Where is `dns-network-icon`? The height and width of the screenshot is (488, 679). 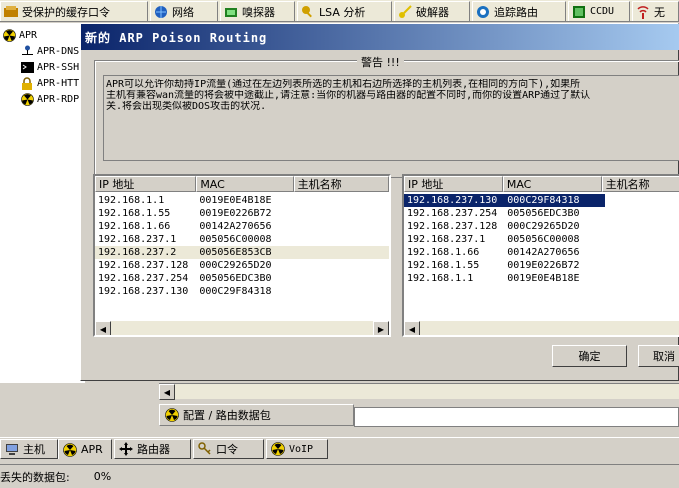
dns-network-icon is located at coordinates (27, 51).